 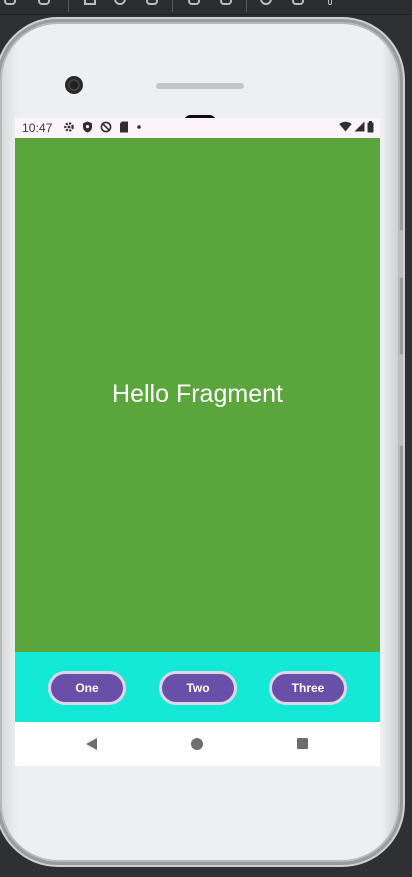 What do you see at coordinates (87, 688) in the screenshot?
I see `one-button: One` at bounding box center [87, 688].